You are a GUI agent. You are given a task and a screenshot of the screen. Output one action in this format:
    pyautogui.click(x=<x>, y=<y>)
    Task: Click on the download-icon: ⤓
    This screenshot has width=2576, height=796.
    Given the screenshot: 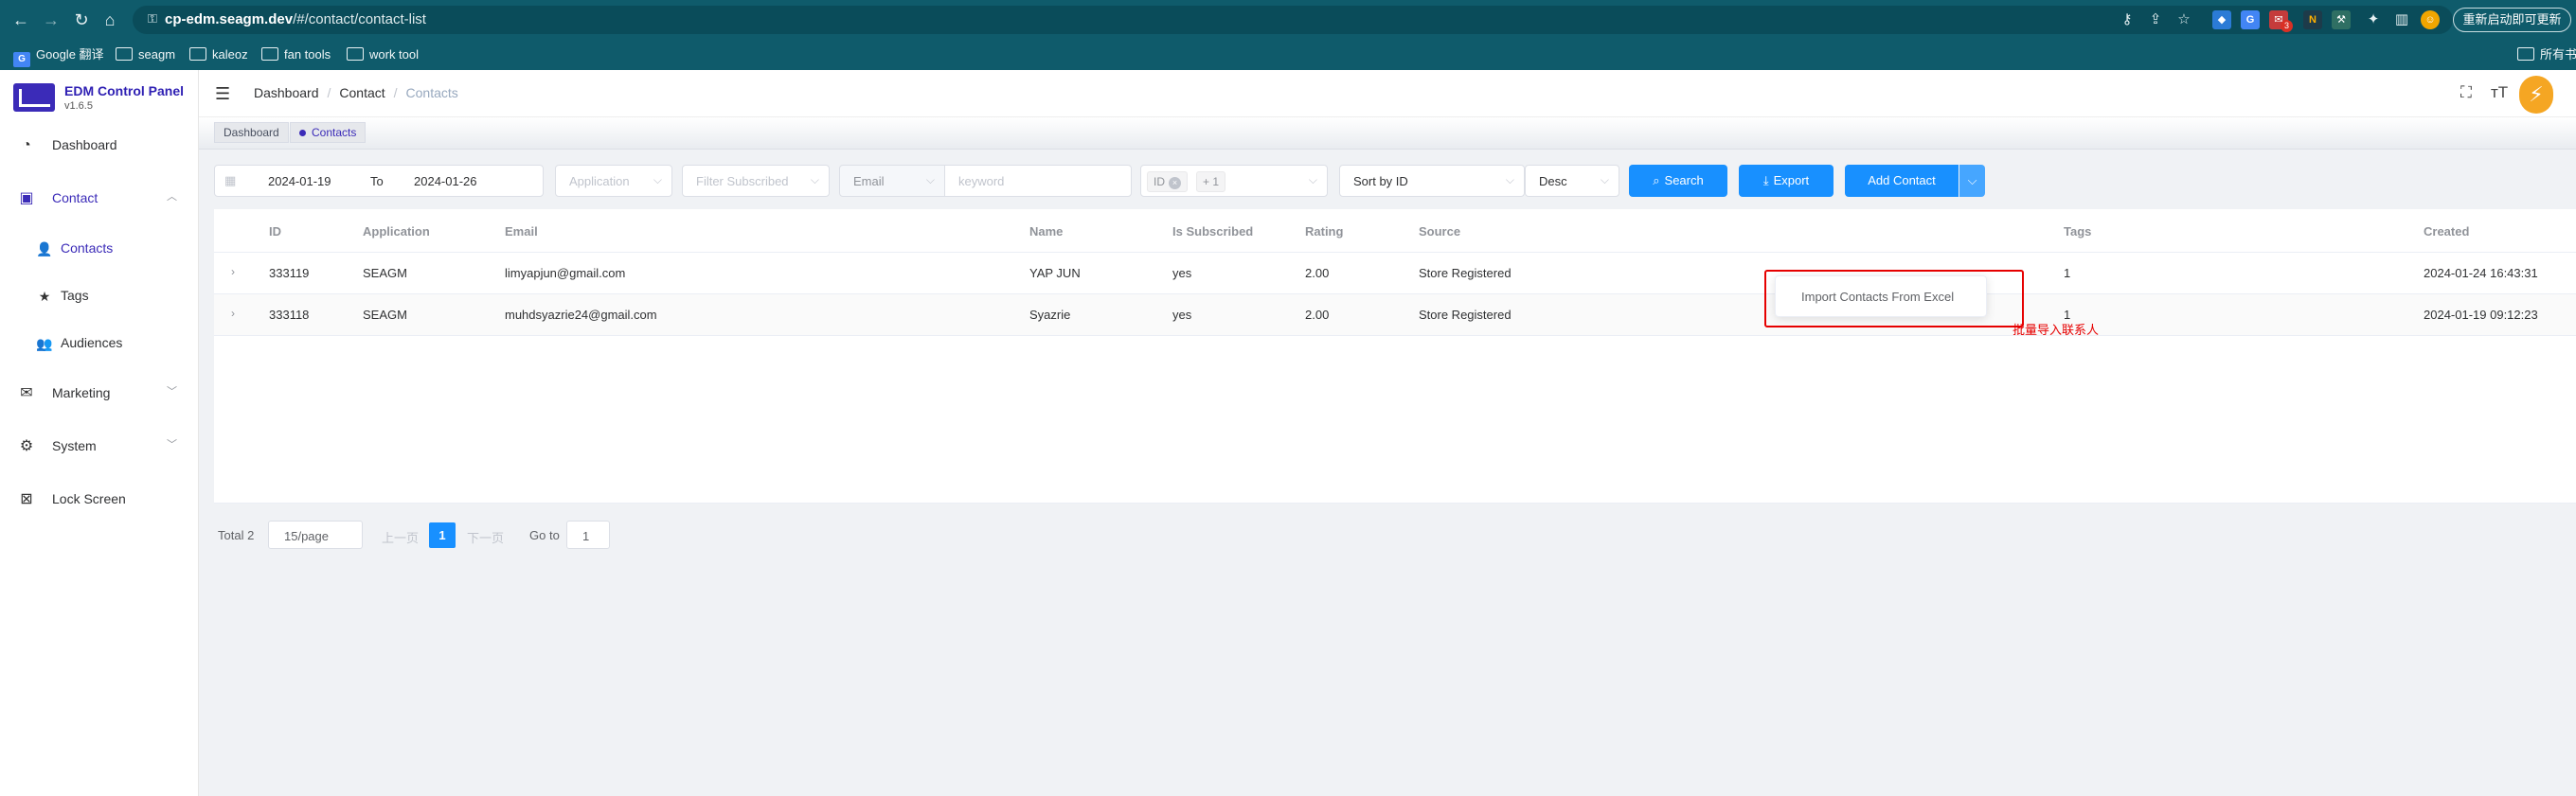 What is the action you would take?
    pyautogui.click(x=1765, y=180)
    